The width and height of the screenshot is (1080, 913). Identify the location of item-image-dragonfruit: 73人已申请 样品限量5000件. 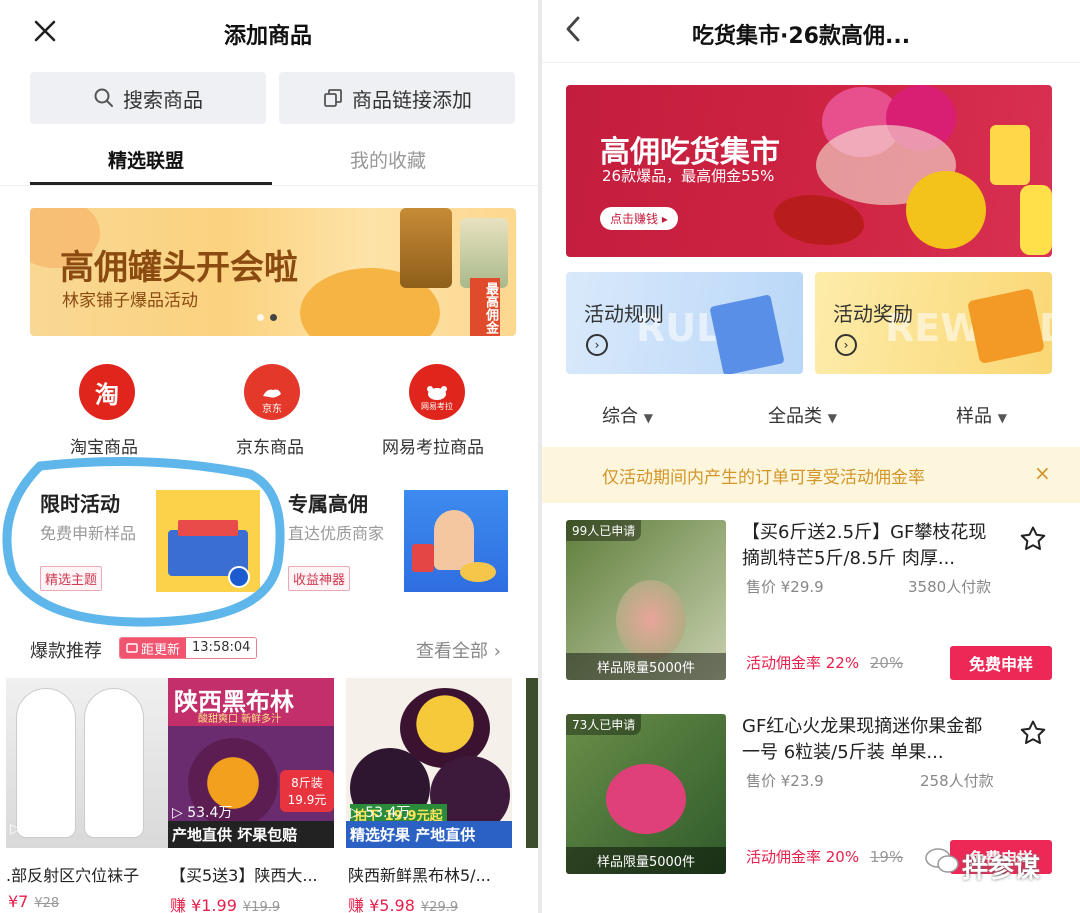
(646, 794).